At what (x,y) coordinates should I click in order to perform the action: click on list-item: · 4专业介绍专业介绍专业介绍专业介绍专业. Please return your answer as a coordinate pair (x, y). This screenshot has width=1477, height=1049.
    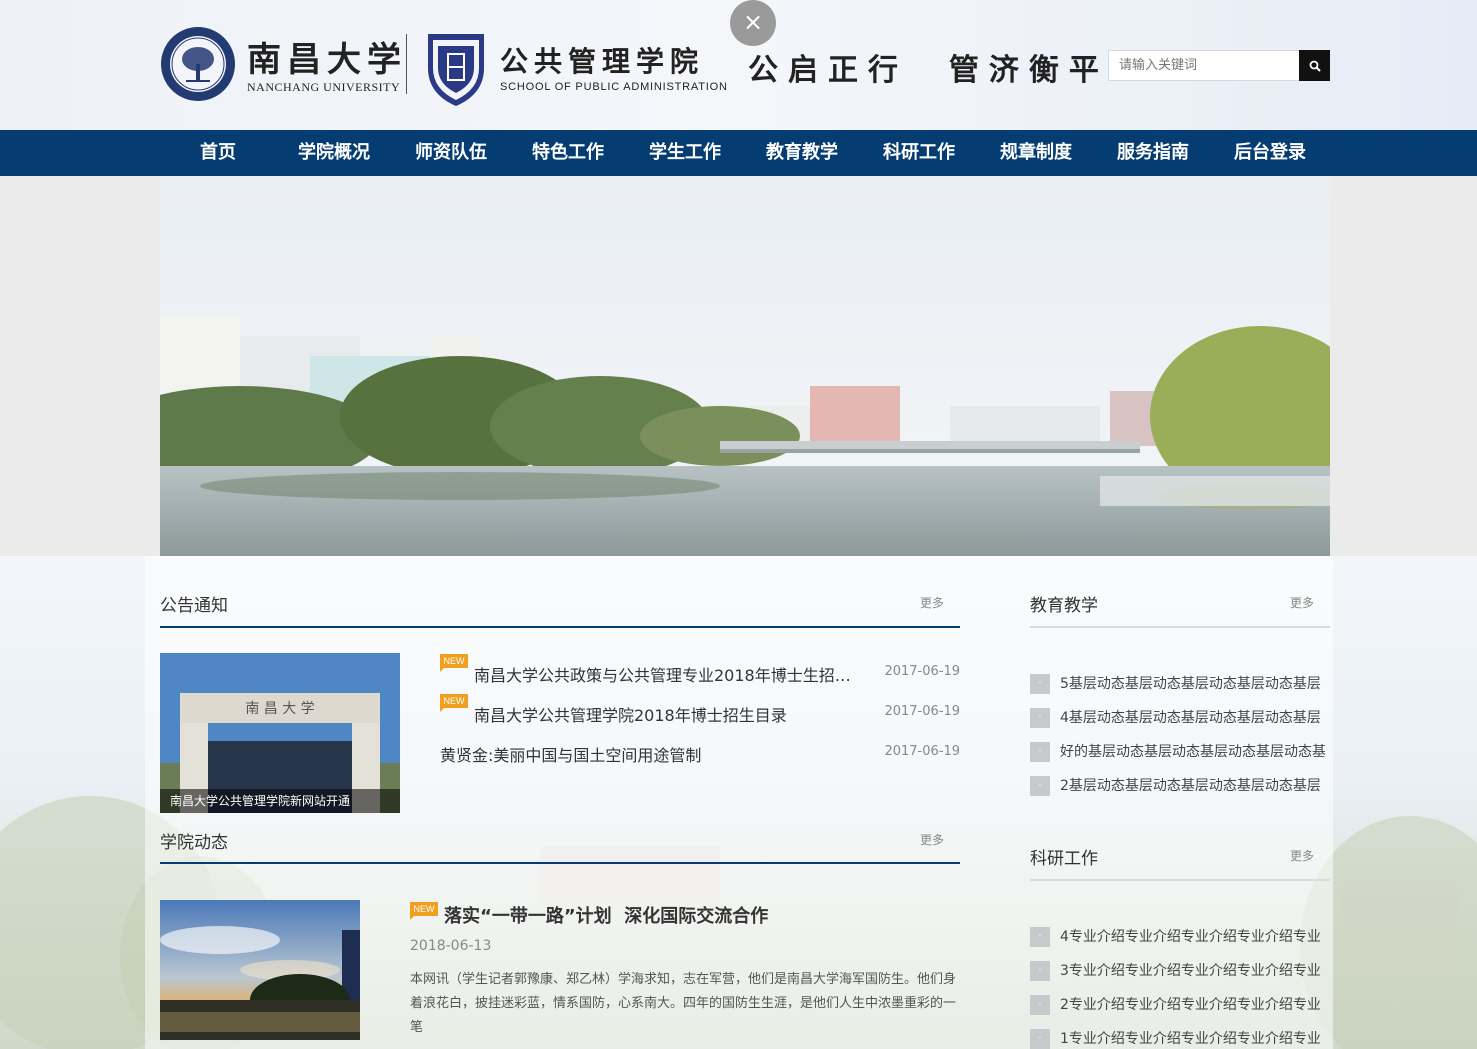
    Looking at the image, I should click on (1180, 937).